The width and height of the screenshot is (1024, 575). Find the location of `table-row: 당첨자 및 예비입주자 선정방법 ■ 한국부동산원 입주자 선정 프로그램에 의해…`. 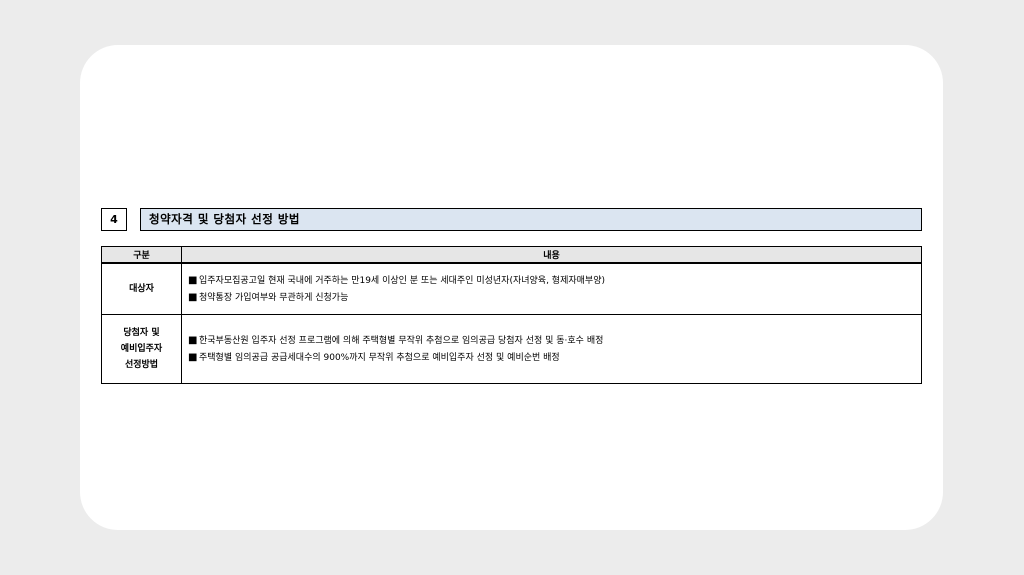

table-row: 당첨자 및 예비입주자 선정방법 ■ 한국부동산원 입주자 선정 프로그램에 의해… is located at coordinates (511, 349).